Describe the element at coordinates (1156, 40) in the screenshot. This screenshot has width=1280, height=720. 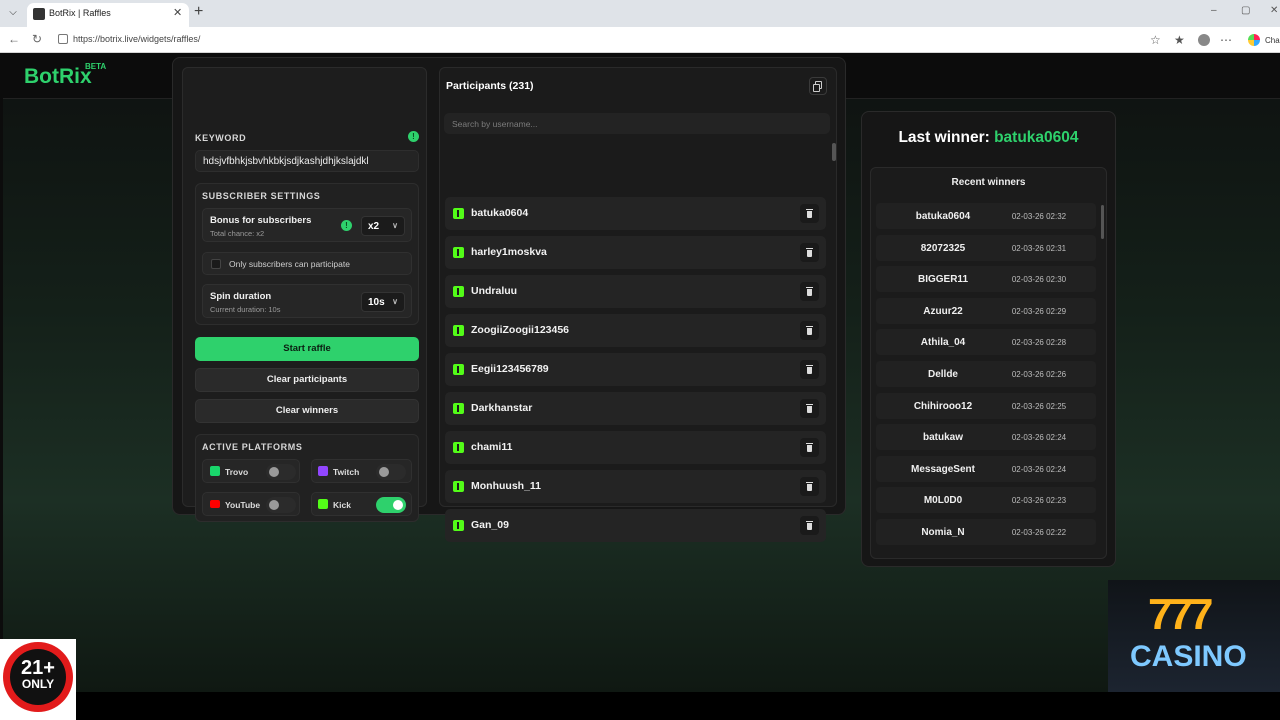
I see `favorite-star-icon: ☆` at that location.